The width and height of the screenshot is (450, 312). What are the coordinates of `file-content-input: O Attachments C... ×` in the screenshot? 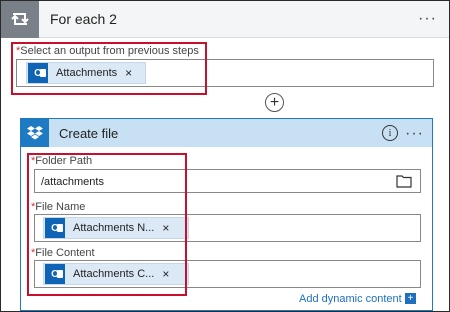 It's located at (227, 274).